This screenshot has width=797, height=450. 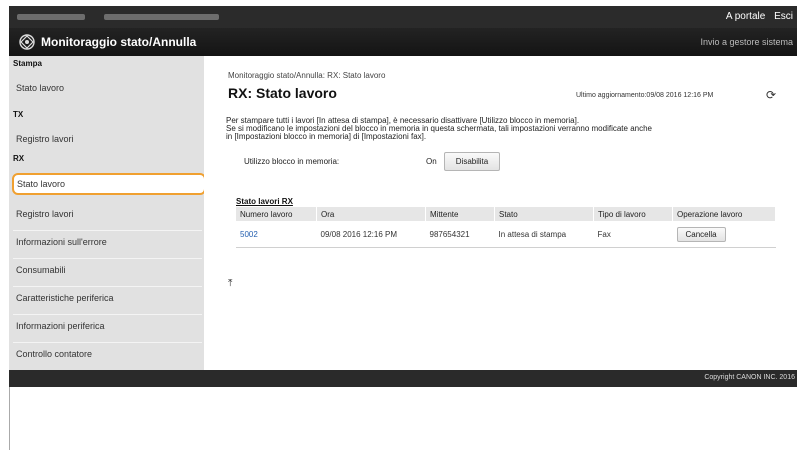 What do you see at coordinates (771, 95) in the screenshot?
I see `refresh-icon: ⟳` at bounding box center [771, 95].